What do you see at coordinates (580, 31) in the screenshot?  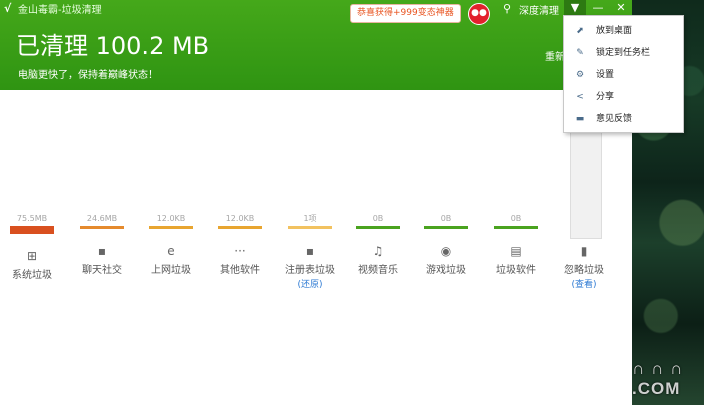 I see `upload-icon: ⬈` at bounding box center [580, 31].